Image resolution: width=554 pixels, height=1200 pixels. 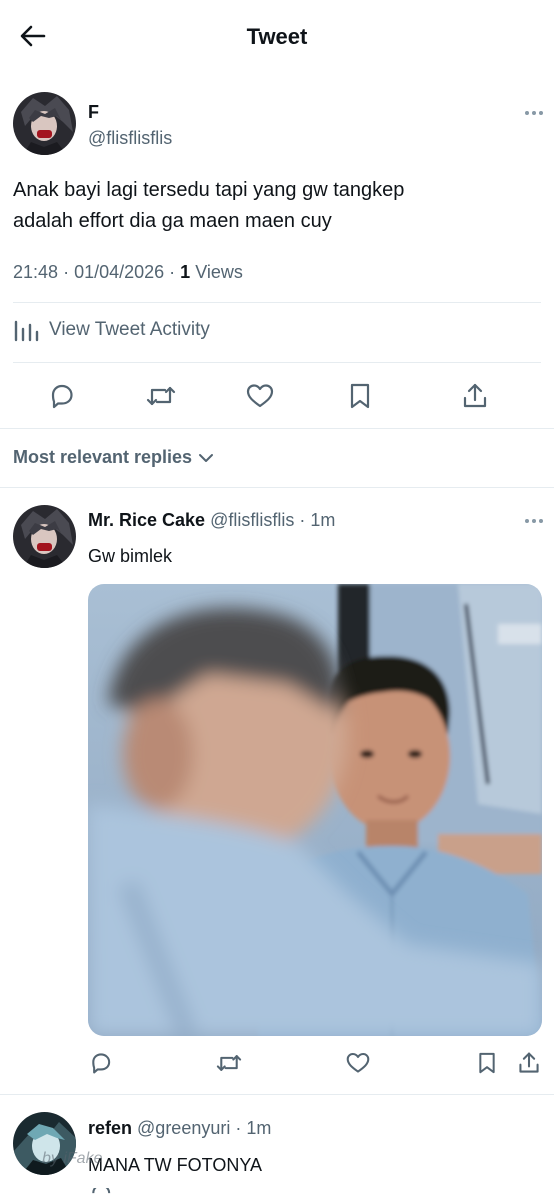 What do you see at coordinates (36, 272) in the screenshot?
I see `tweet-time: 21:48` at bounding box center [36, 272].